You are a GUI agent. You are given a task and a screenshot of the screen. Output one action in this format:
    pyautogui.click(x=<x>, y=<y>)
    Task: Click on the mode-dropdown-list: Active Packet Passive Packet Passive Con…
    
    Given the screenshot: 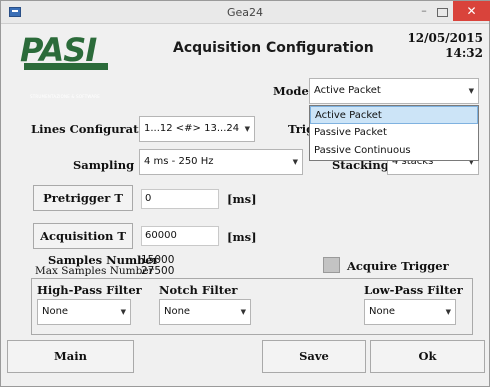 What is the action you would take?
    pyautogui.click(x=394, y=133)
    